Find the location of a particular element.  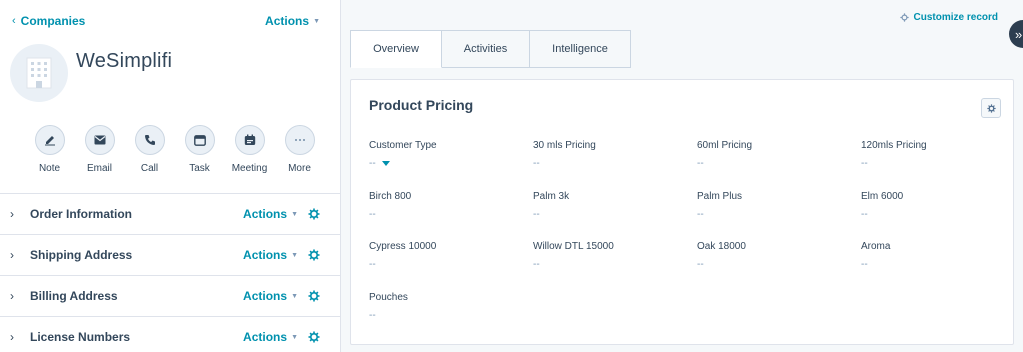

section-title: Billing Address is located at coordinates (74, 296).